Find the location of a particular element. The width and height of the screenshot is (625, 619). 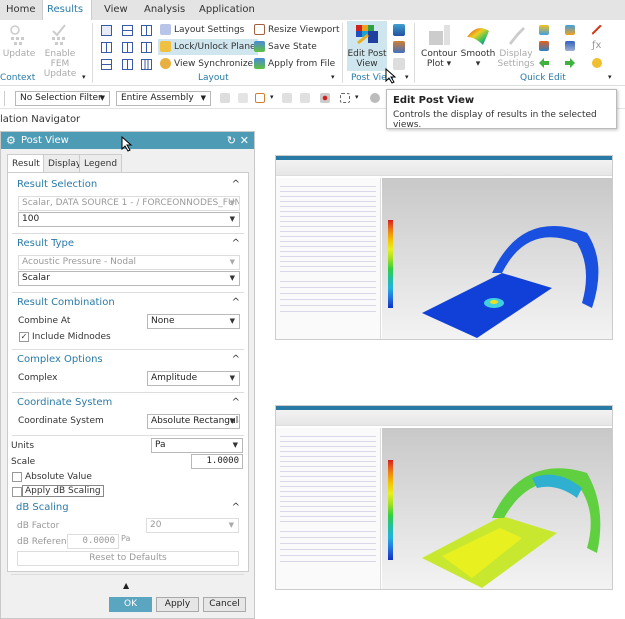

layout-expand-icon: ▾ is located at coordinates (333, 77).